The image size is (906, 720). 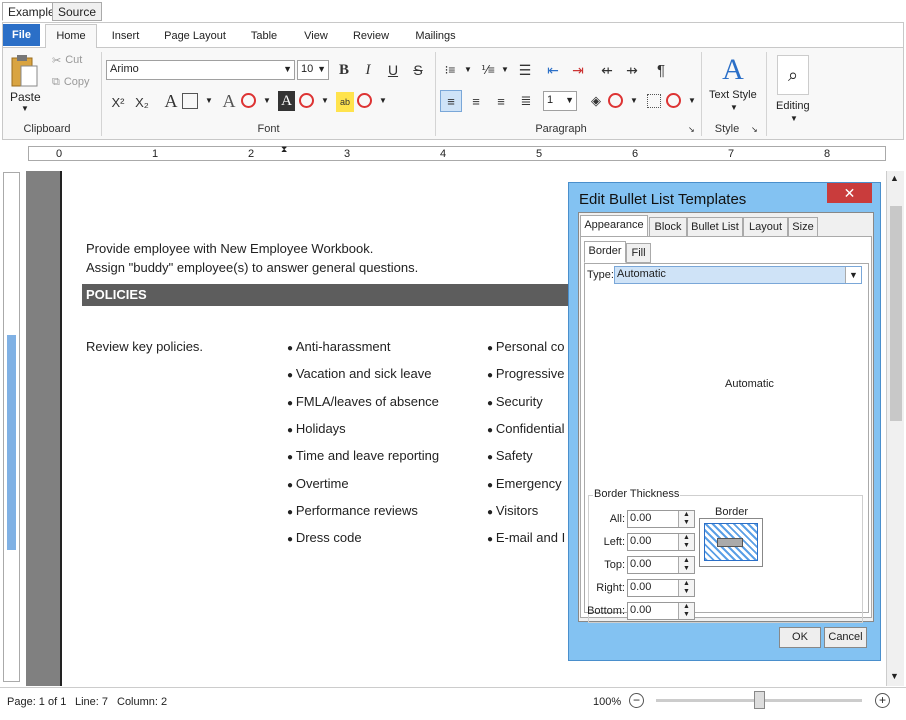 What do you see at coordinates (67, 60) in the screenshot?
I see `cut-button: ✂ Cut` at bounding box center [67, 60].